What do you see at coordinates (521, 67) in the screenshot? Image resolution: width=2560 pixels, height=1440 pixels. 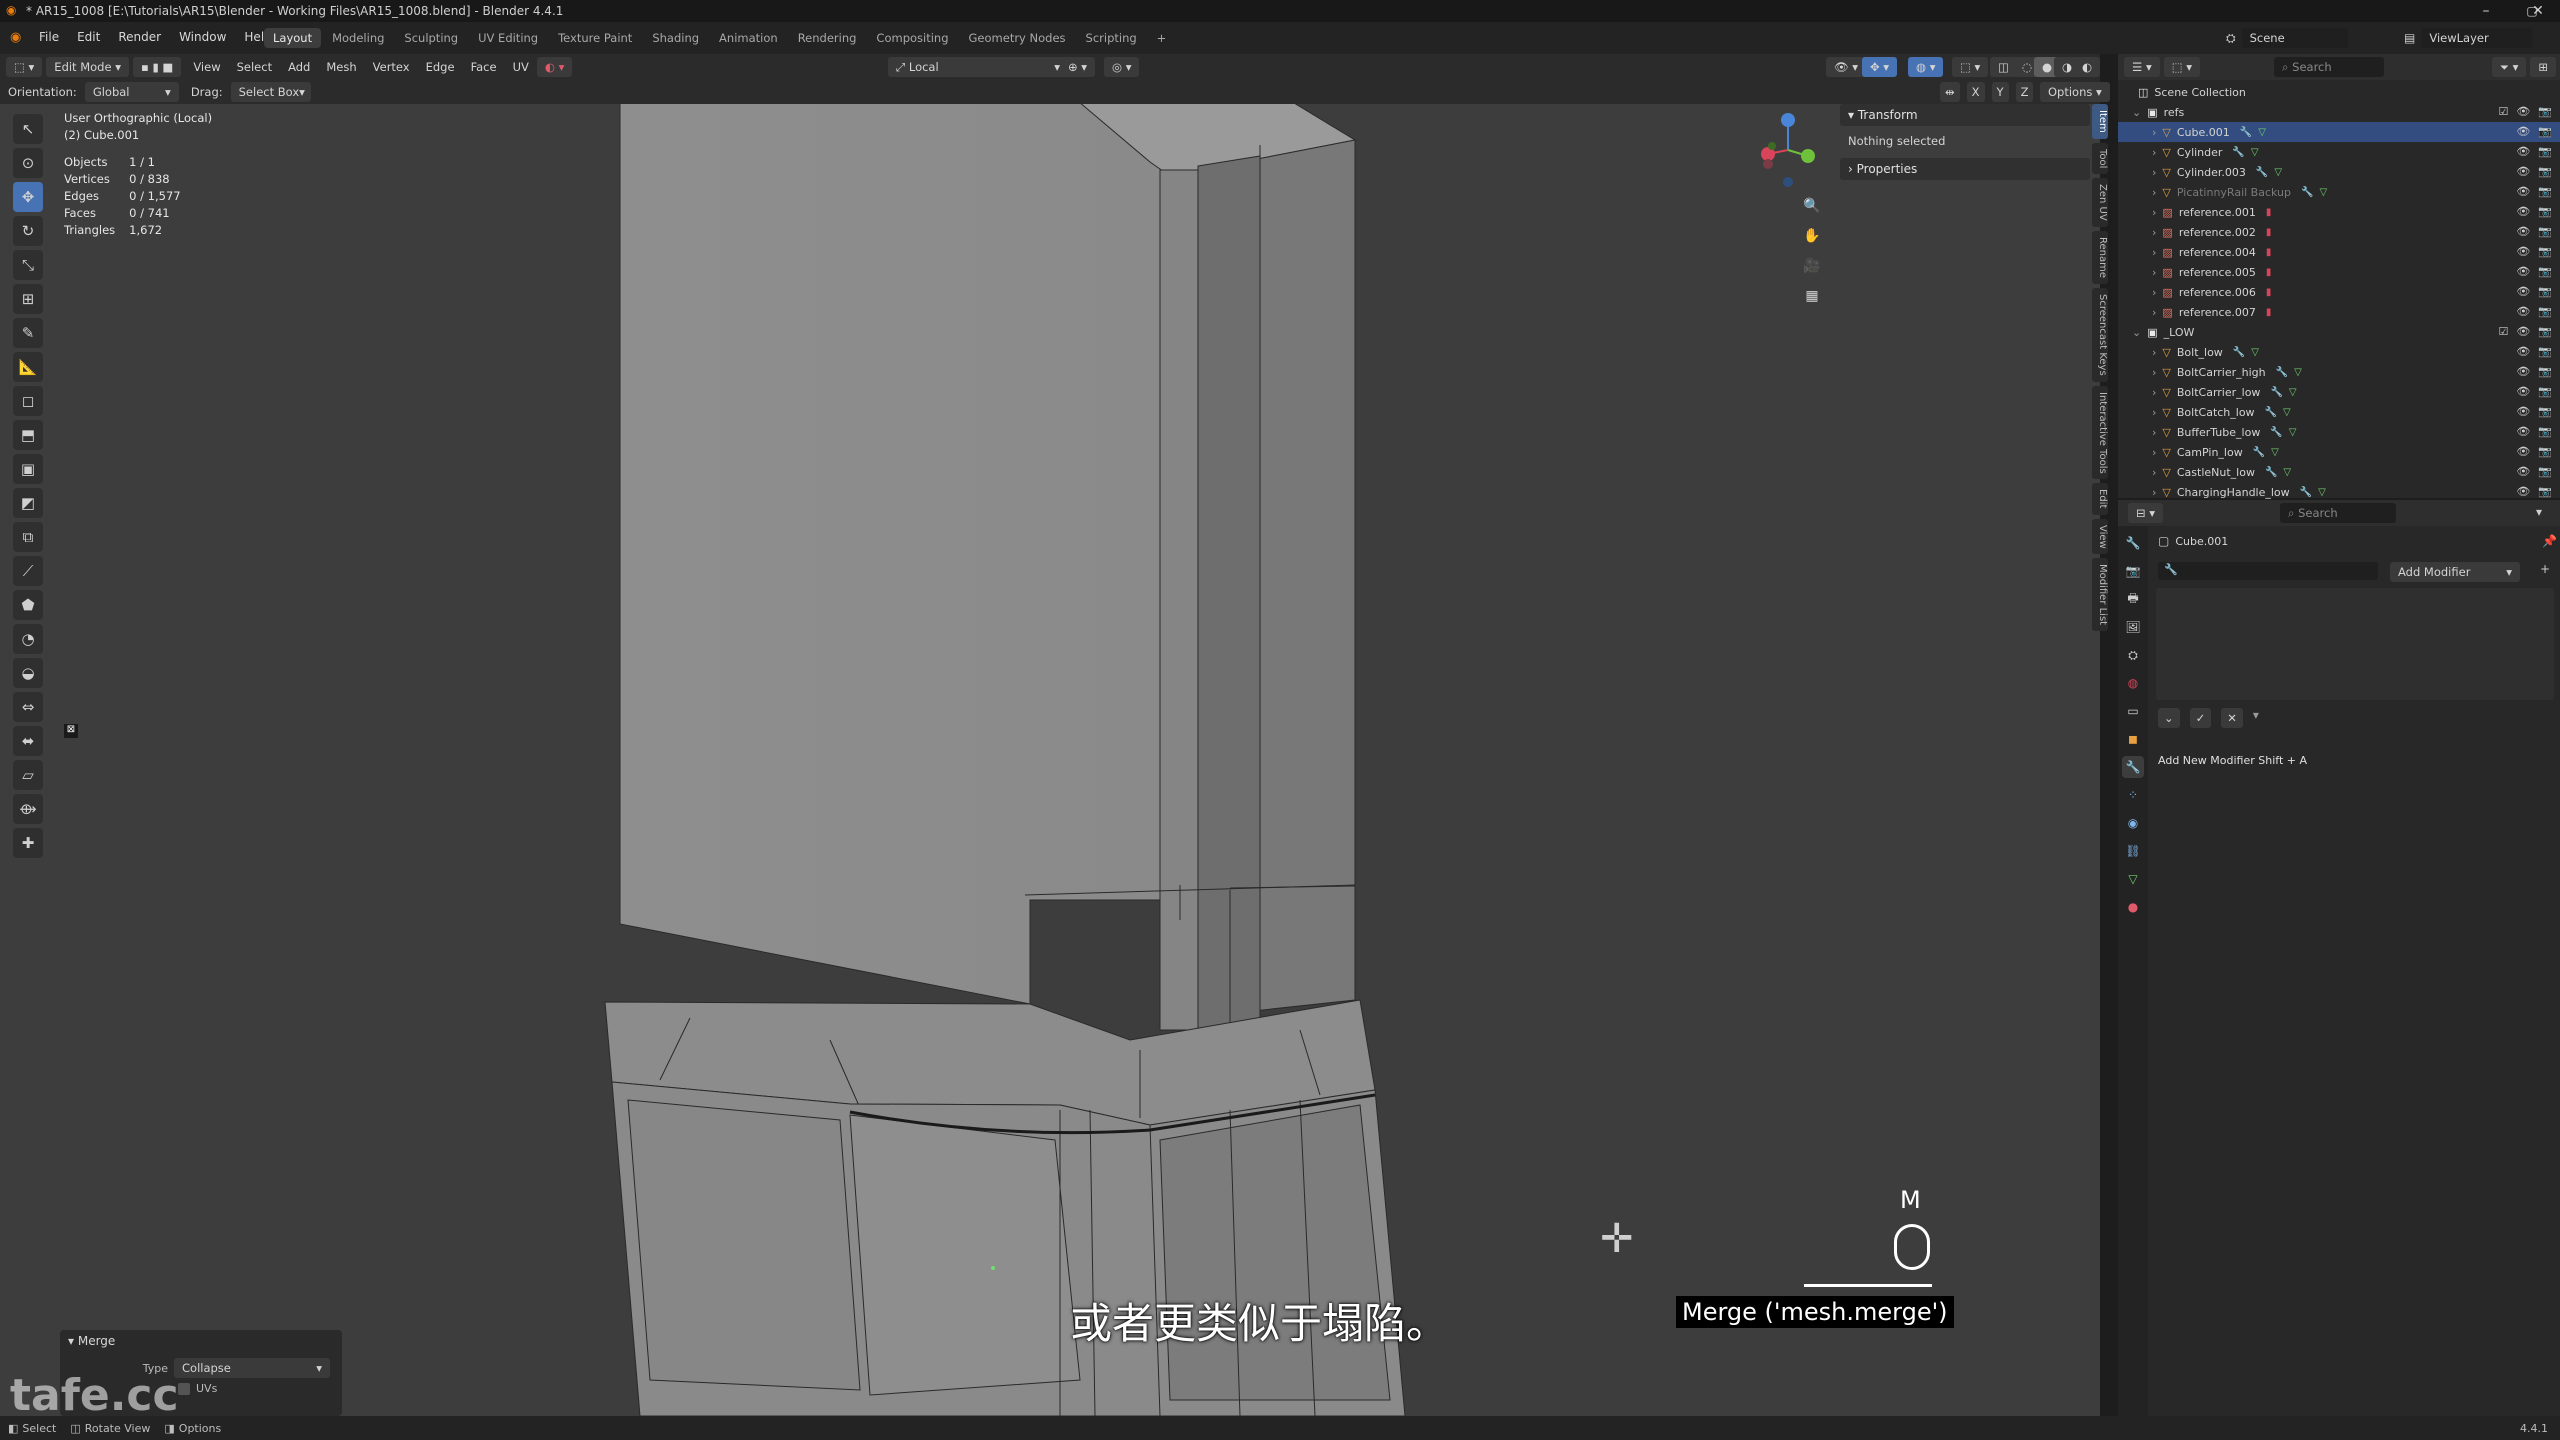 I see `menu-uv: UV` at bounding box center [521, 67].